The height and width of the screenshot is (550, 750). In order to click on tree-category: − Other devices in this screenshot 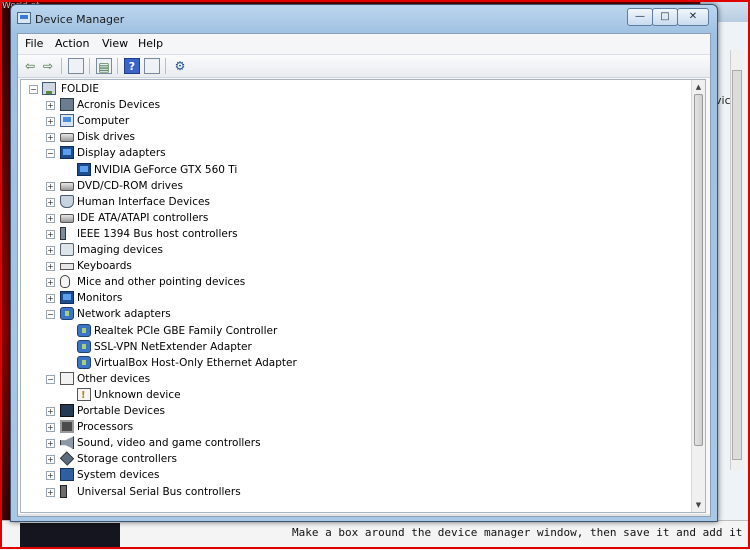, I will do `click(351, 379)`.